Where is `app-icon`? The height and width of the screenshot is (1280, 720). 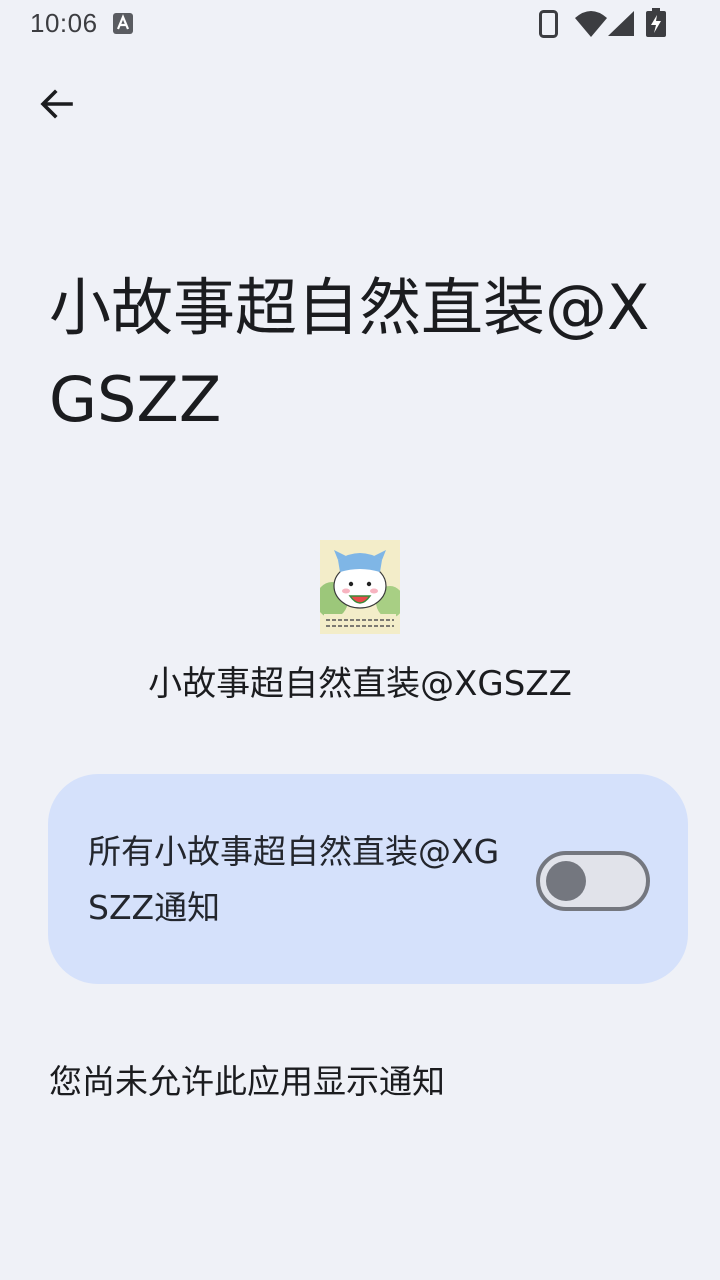 app-icon is located at coordinates (360, 587).